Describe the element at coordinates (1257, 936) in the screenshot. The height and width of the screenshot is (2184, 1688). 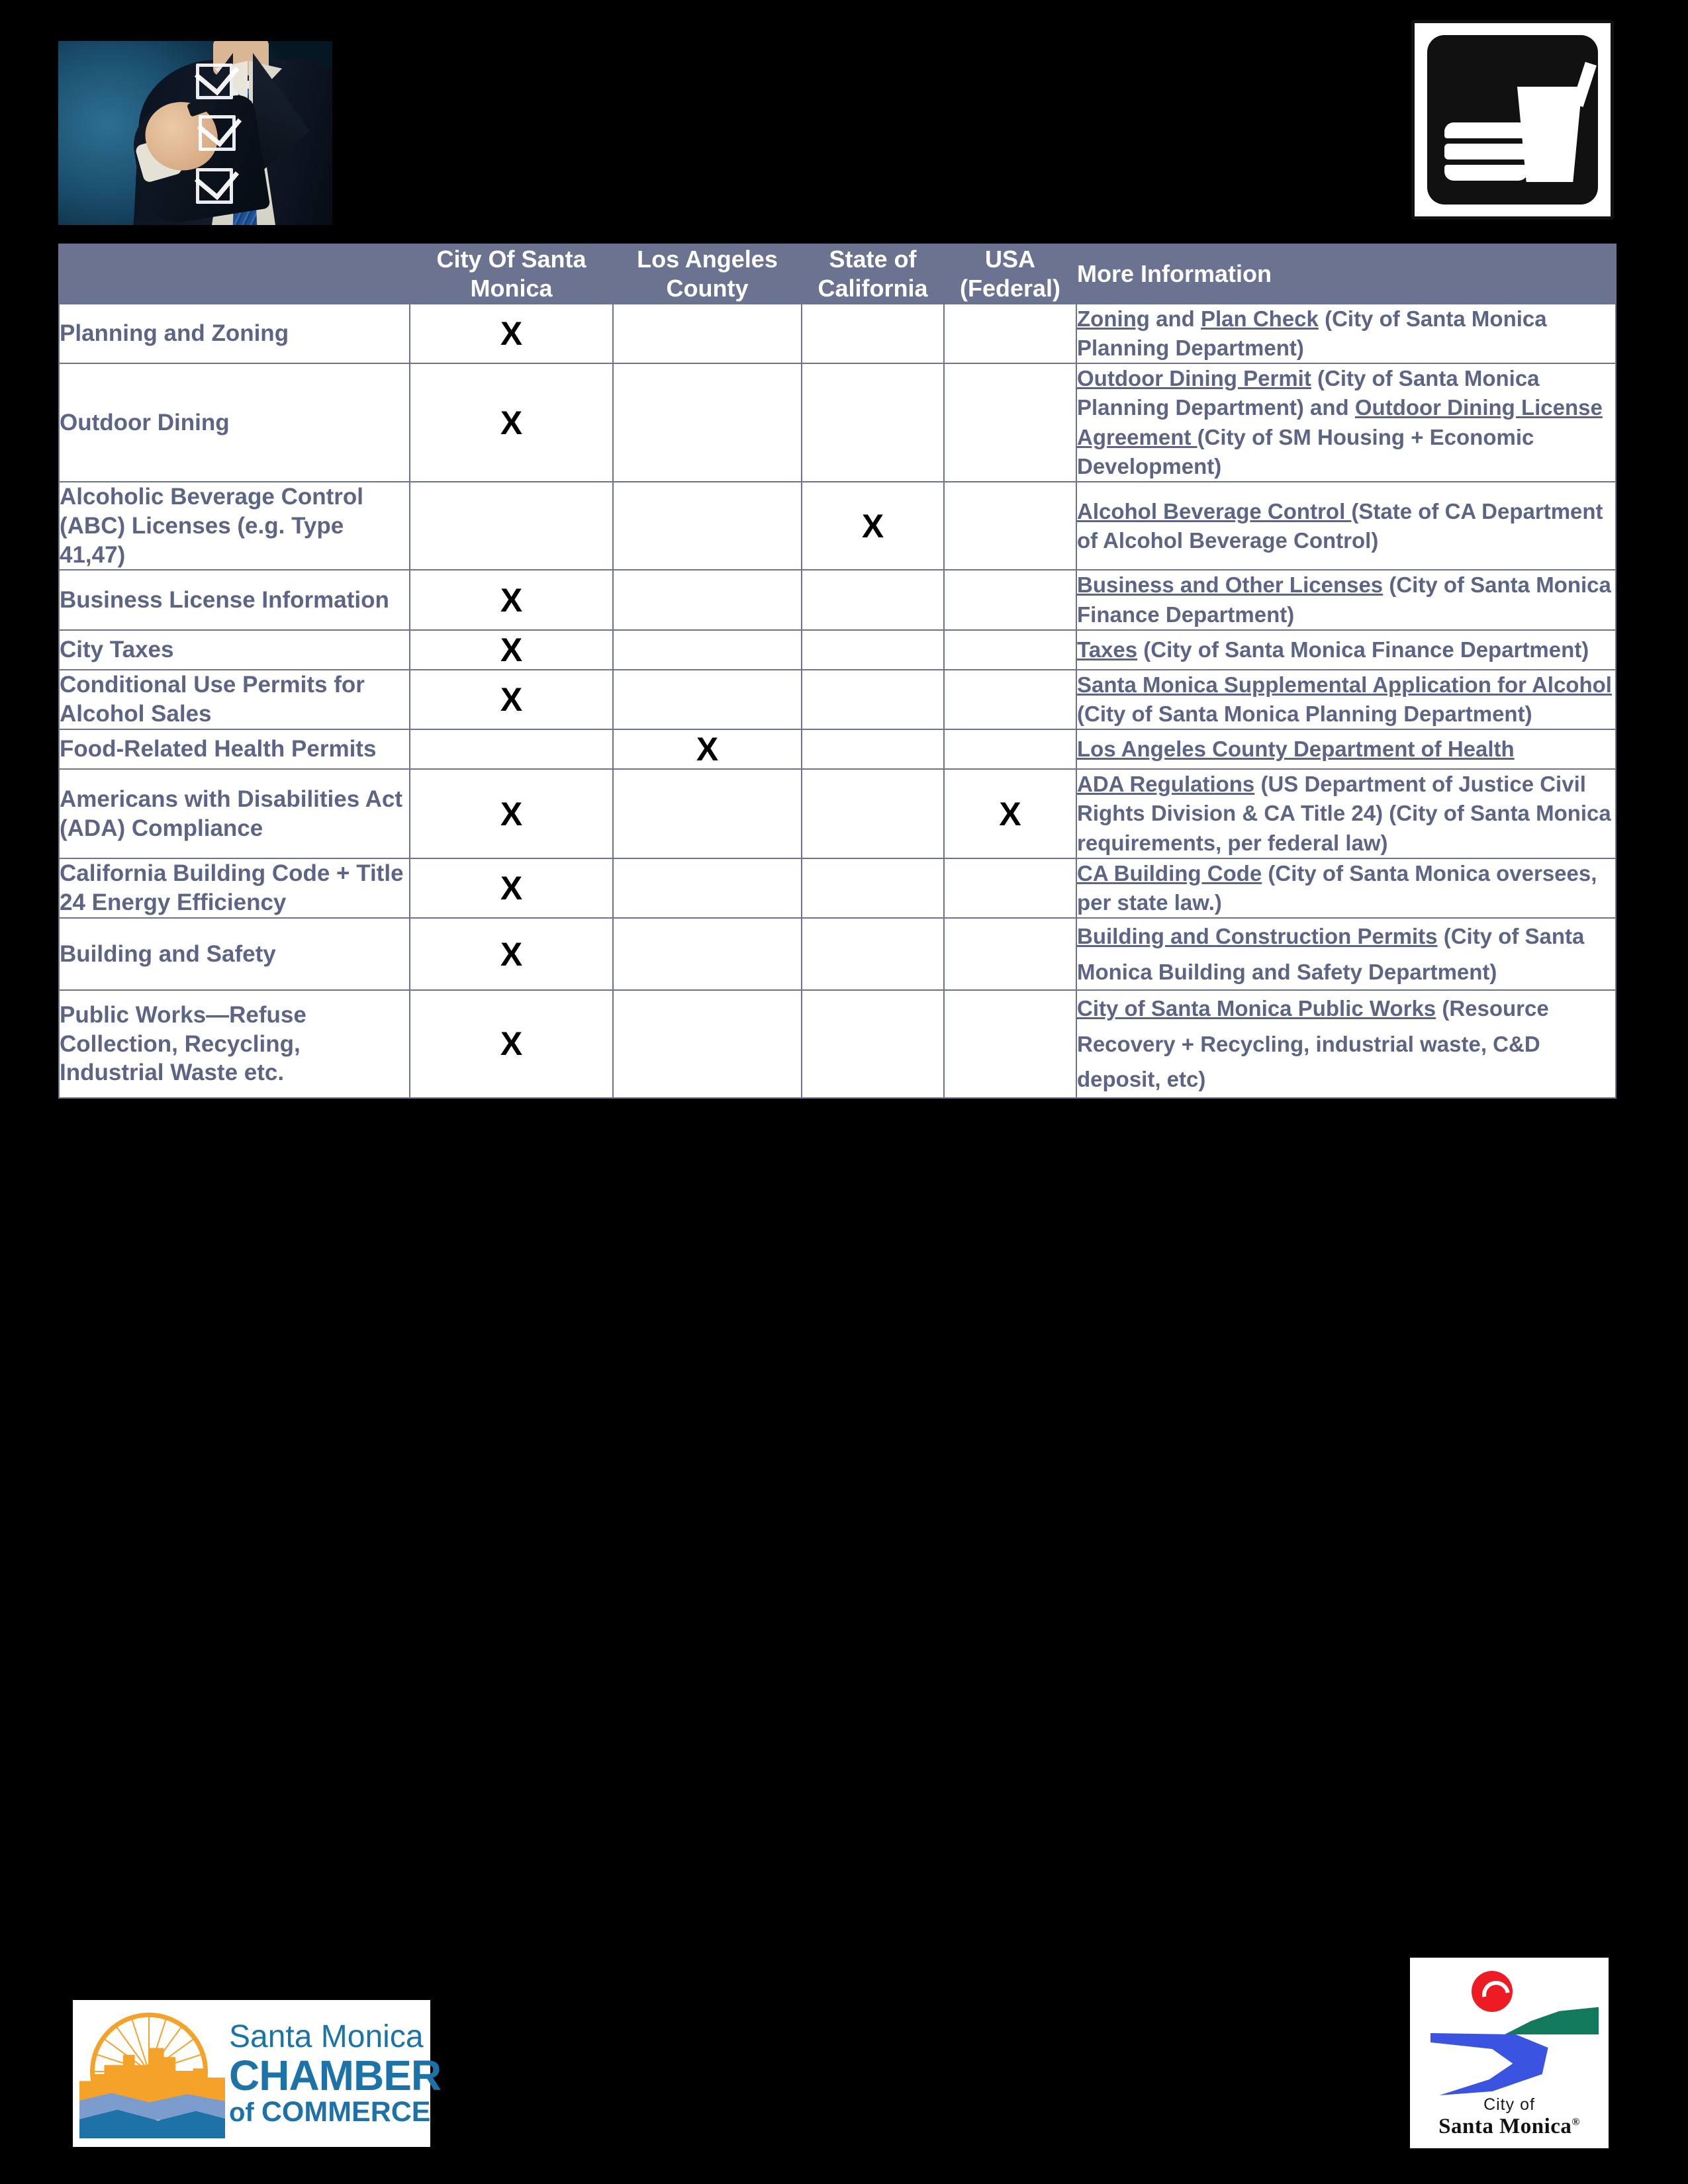
I see `info-link: Building and Construction Permits` at that location.